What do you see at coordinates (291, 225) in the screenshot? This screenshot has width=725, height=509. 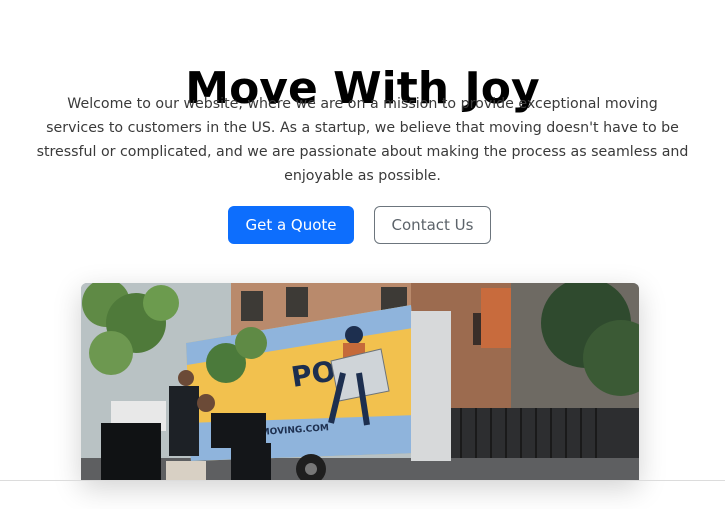 I see `get-quote-button: Get a Quote` at bounding box center [291, 225].